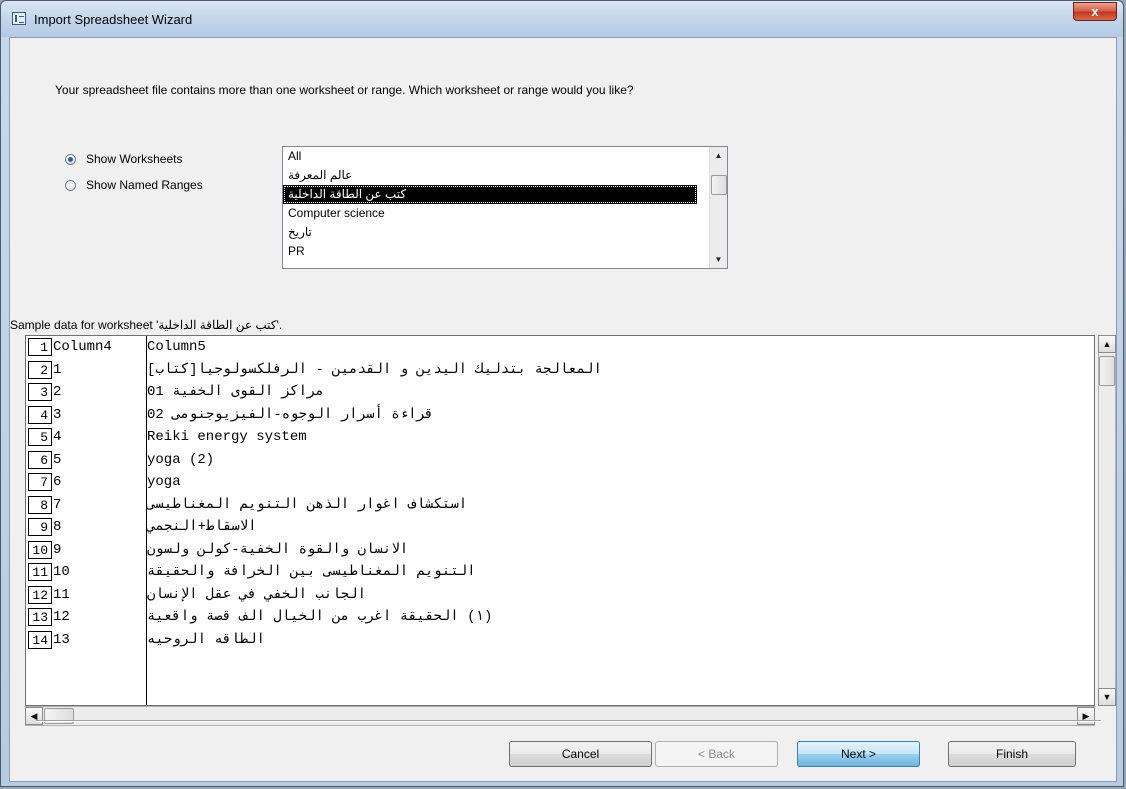 This screenshot has height=789, width=1126. I want to click on show-worksheets-radio, so click(70, 159).